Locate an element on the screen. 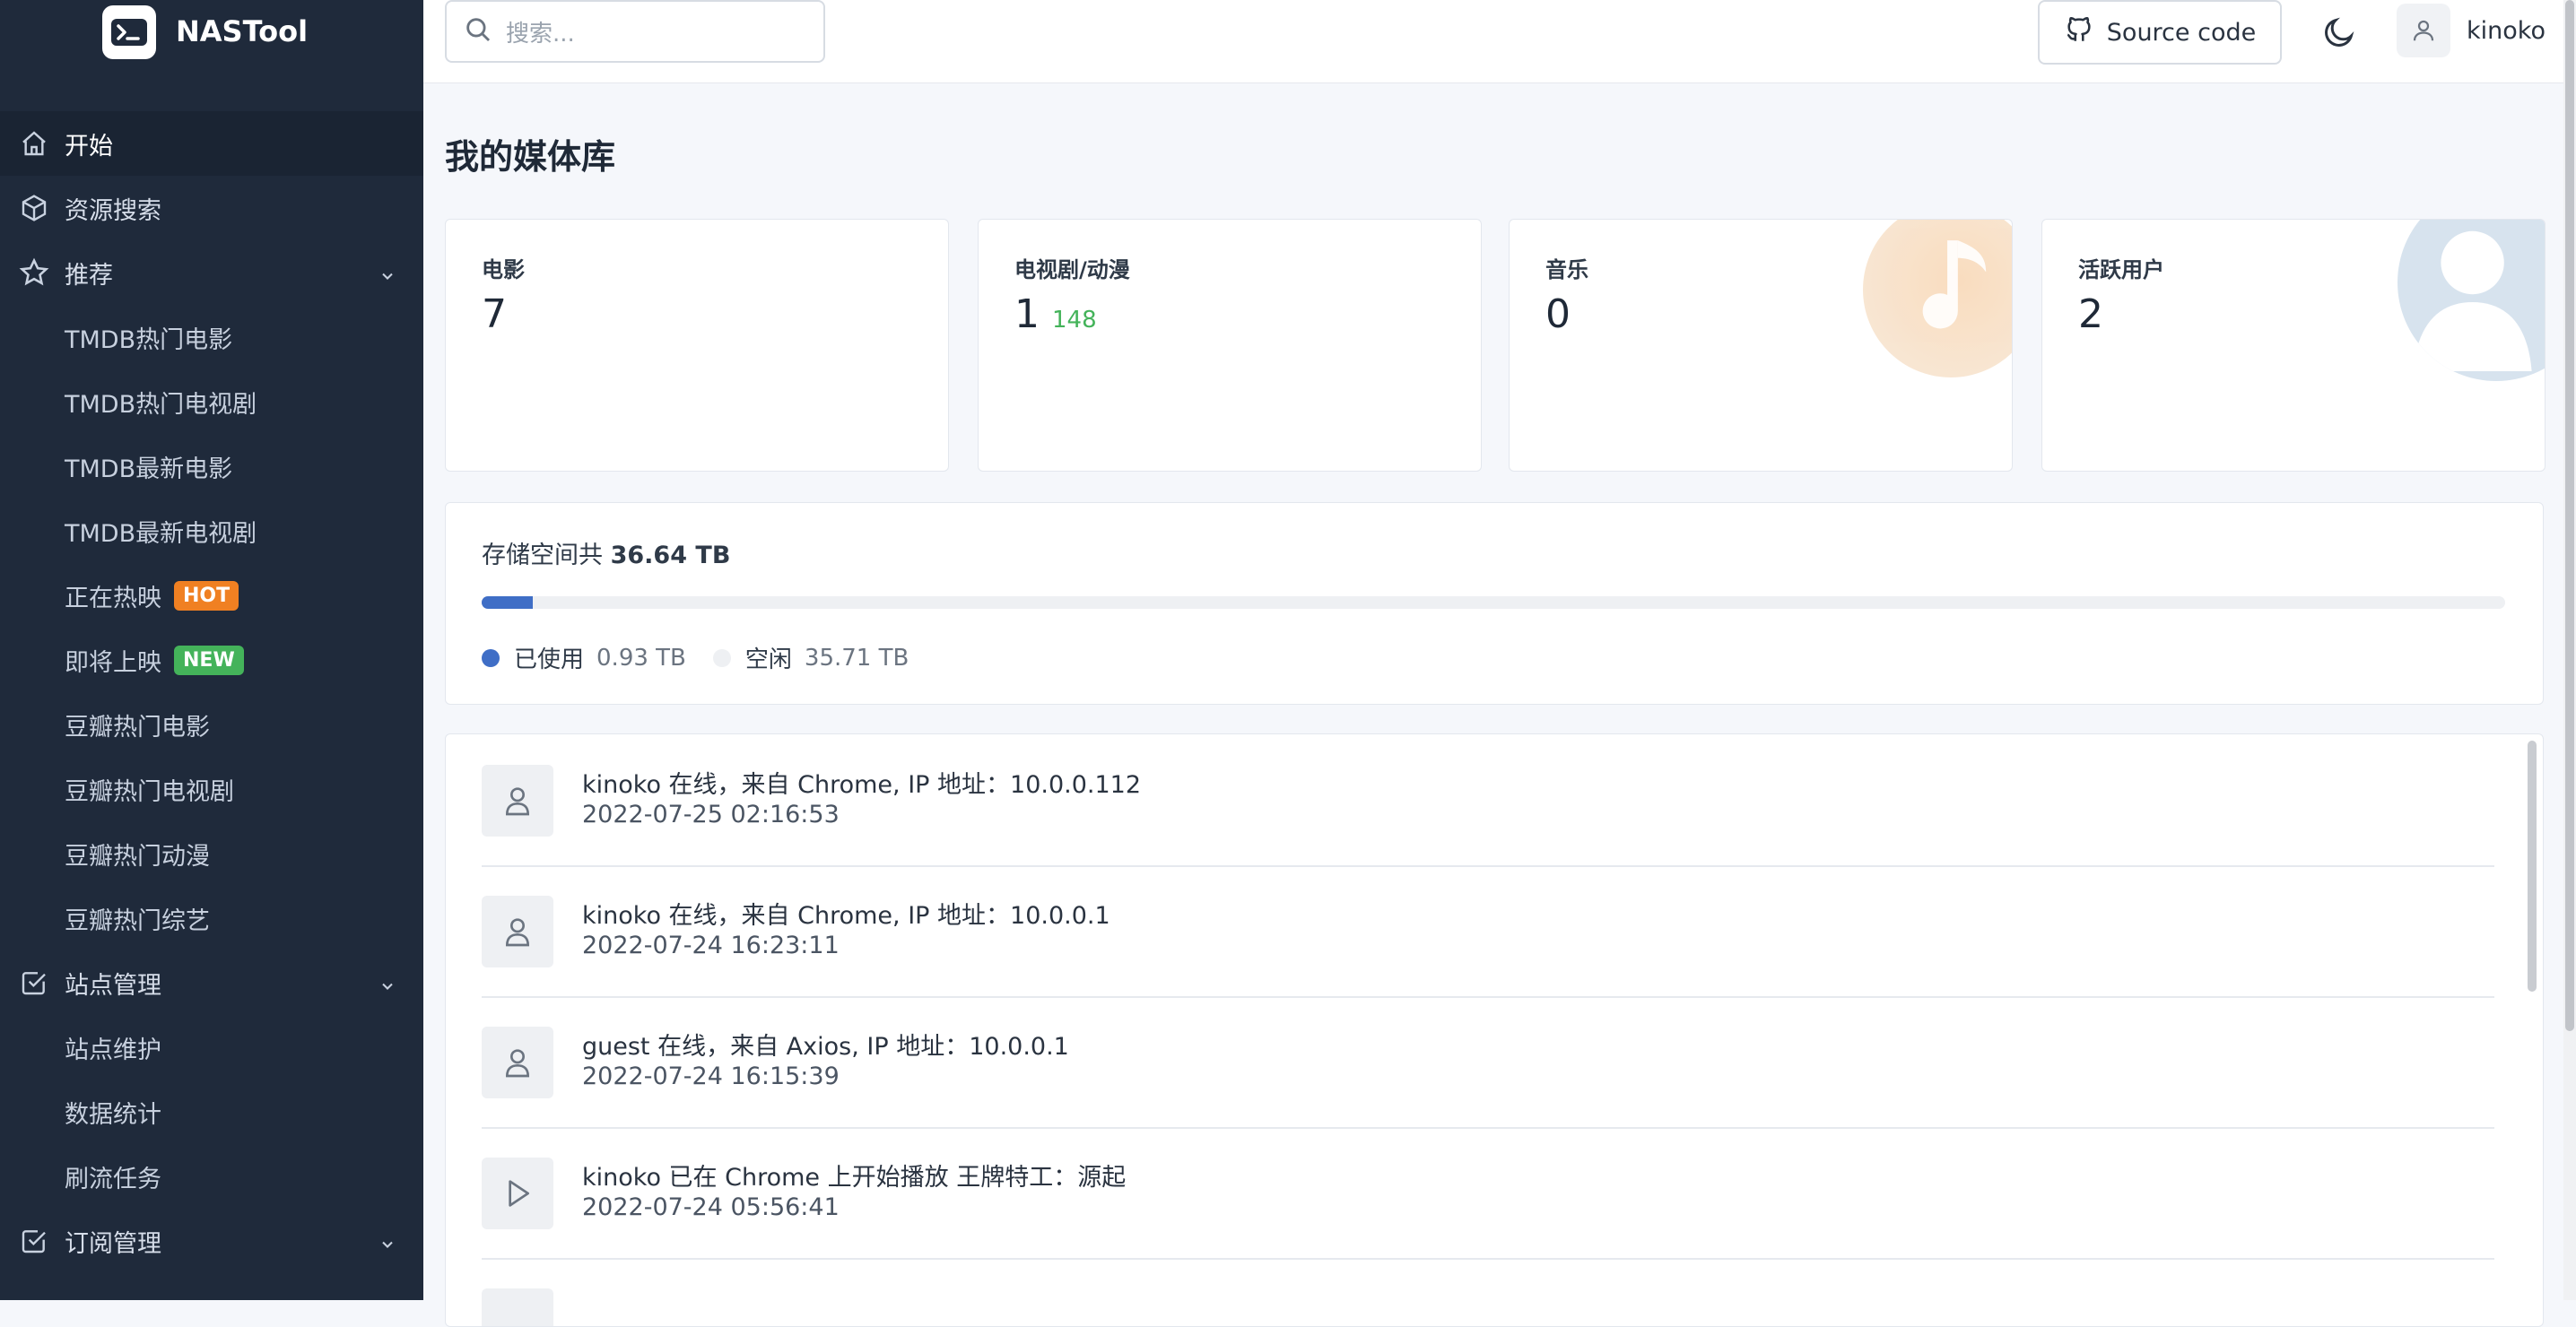  sidebar-item-tmdb-new-movies: TMDB最新电影 is located at coordinates (211, 466).